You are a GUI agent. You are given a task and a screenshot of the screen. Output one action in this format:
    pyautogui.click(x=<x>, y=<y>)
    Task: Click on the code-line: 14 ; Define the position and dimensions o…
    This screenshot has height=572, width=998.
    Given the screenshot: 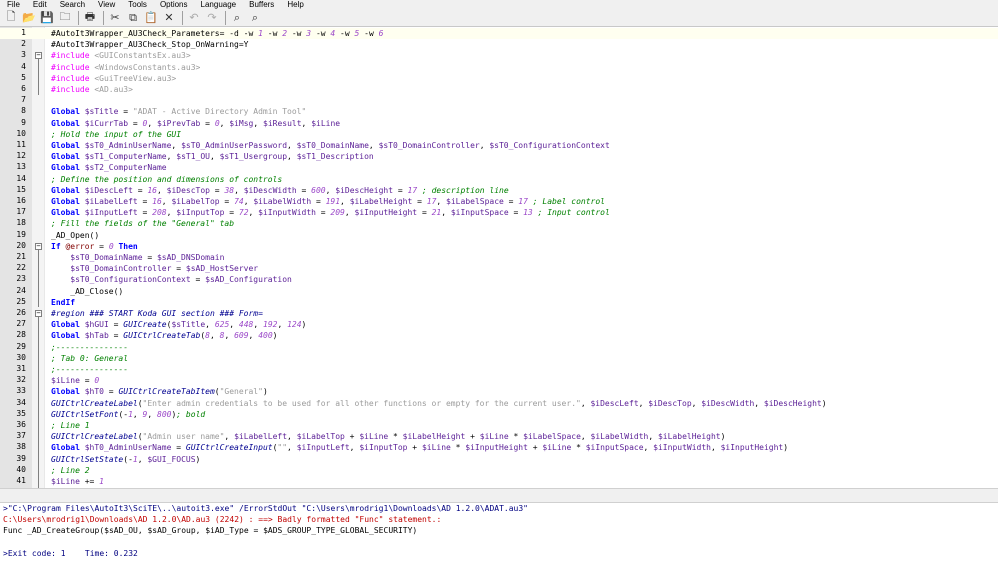 What is the action you would take?
    pyautogui.click(x=499, y=179)
    